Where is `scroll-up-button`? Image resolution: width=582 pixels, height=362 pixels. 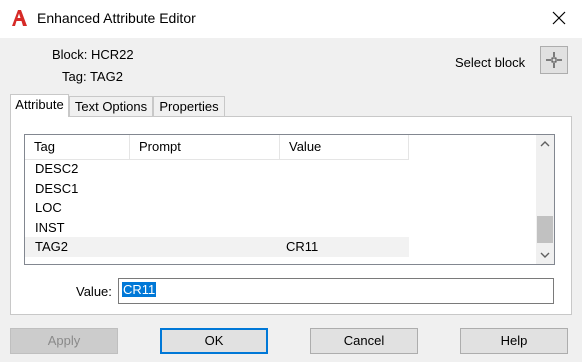
scroll-up-button is located at coordinates (545, 143).